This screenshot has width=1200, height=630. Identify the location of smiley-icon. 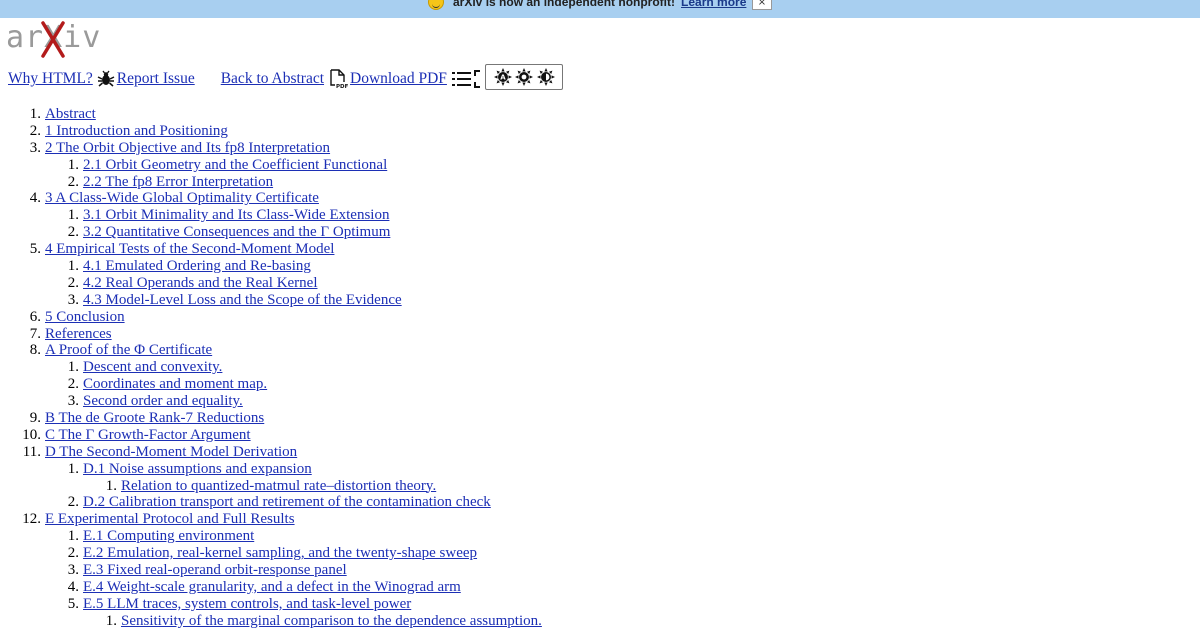
(436, 5).